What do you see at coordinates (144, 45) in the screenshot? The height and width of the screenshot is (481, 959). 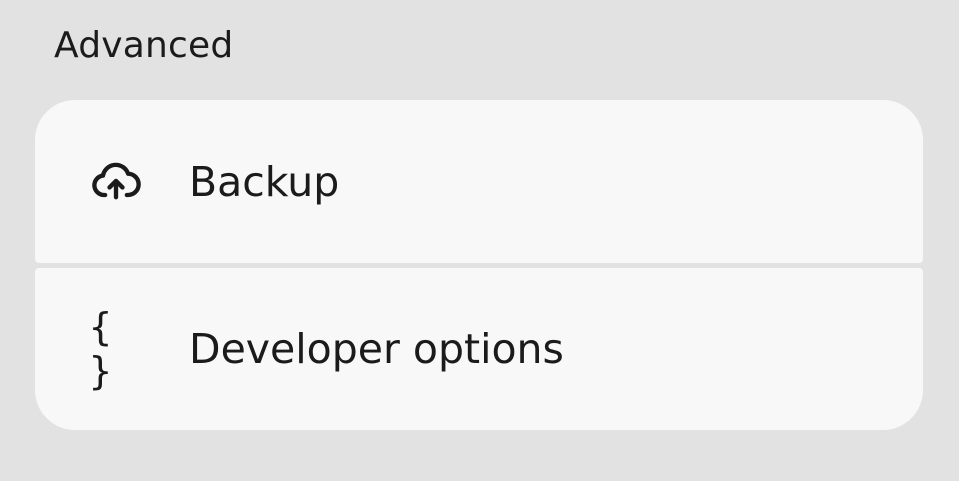 I see `section-title: Advanced` at bounding box center [144, 45].